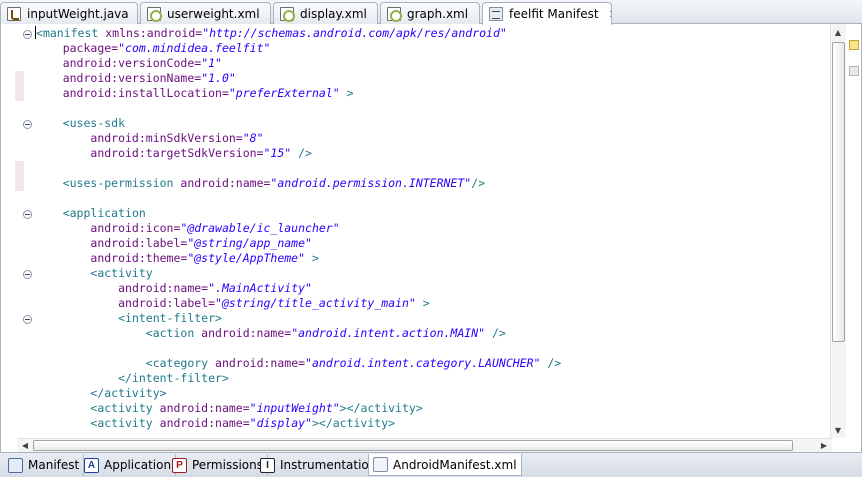 The height and width of the screenshot is (477, 862). Describe the element at coordinates (139, 243) in the screenshot. I see `code-token: android:label=` at that location.